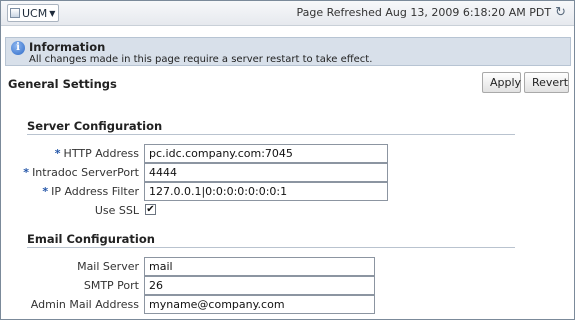 This screenshot has width=575, height=320. Describe the element at coordinates (52, 13) in the screenshot. I see `chevron-down-icon: ▼` at that location.